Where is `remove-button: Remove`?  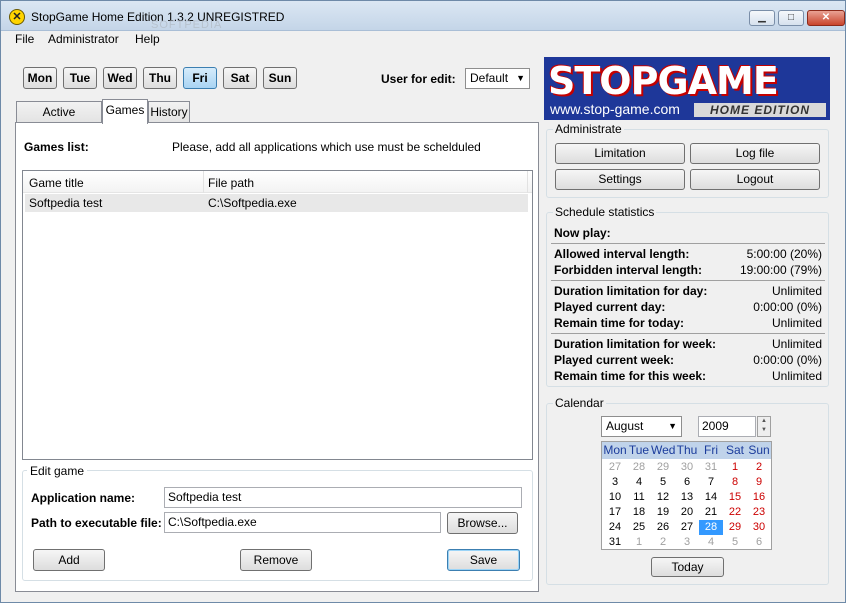
remove-button: Remove is located at coordinates (276, 560).